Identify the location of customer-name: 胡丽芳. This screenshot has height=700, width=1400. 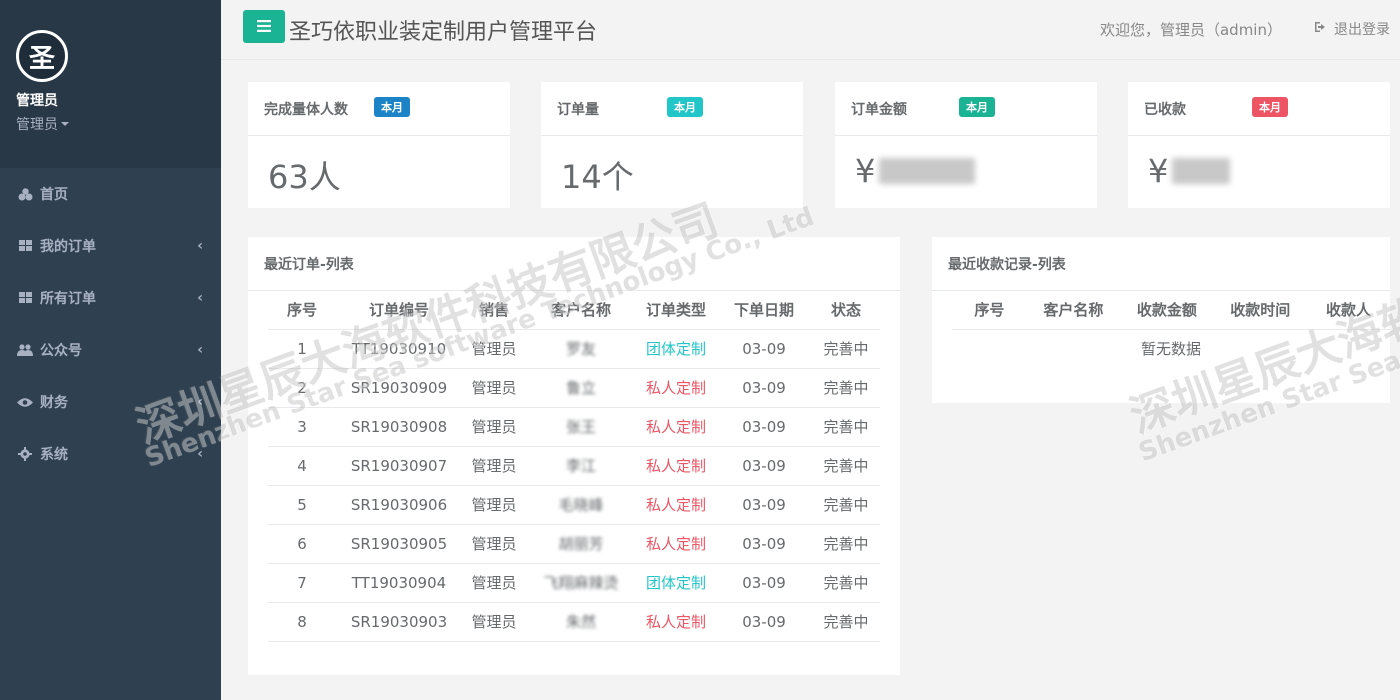
(581, 544).